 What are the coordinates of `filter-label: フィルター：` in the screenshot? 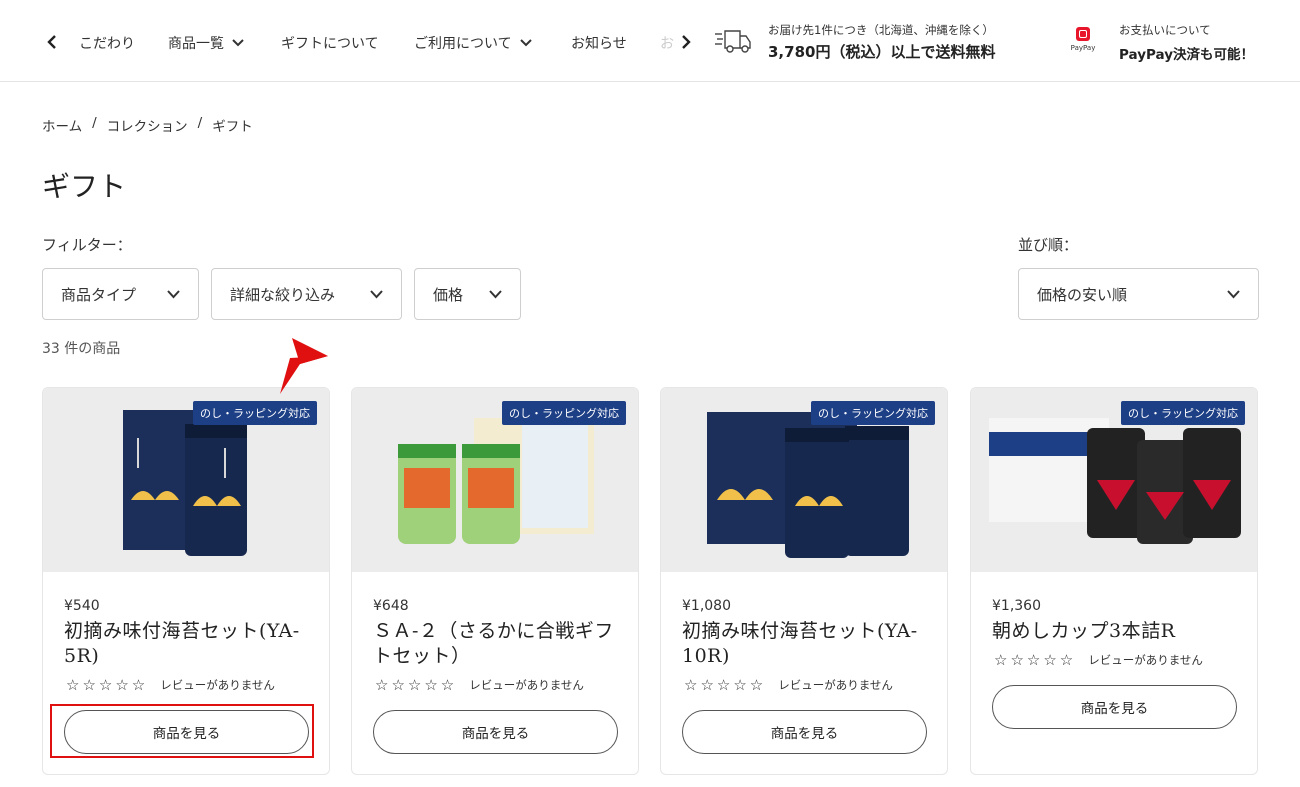 It's located at (87, 245).